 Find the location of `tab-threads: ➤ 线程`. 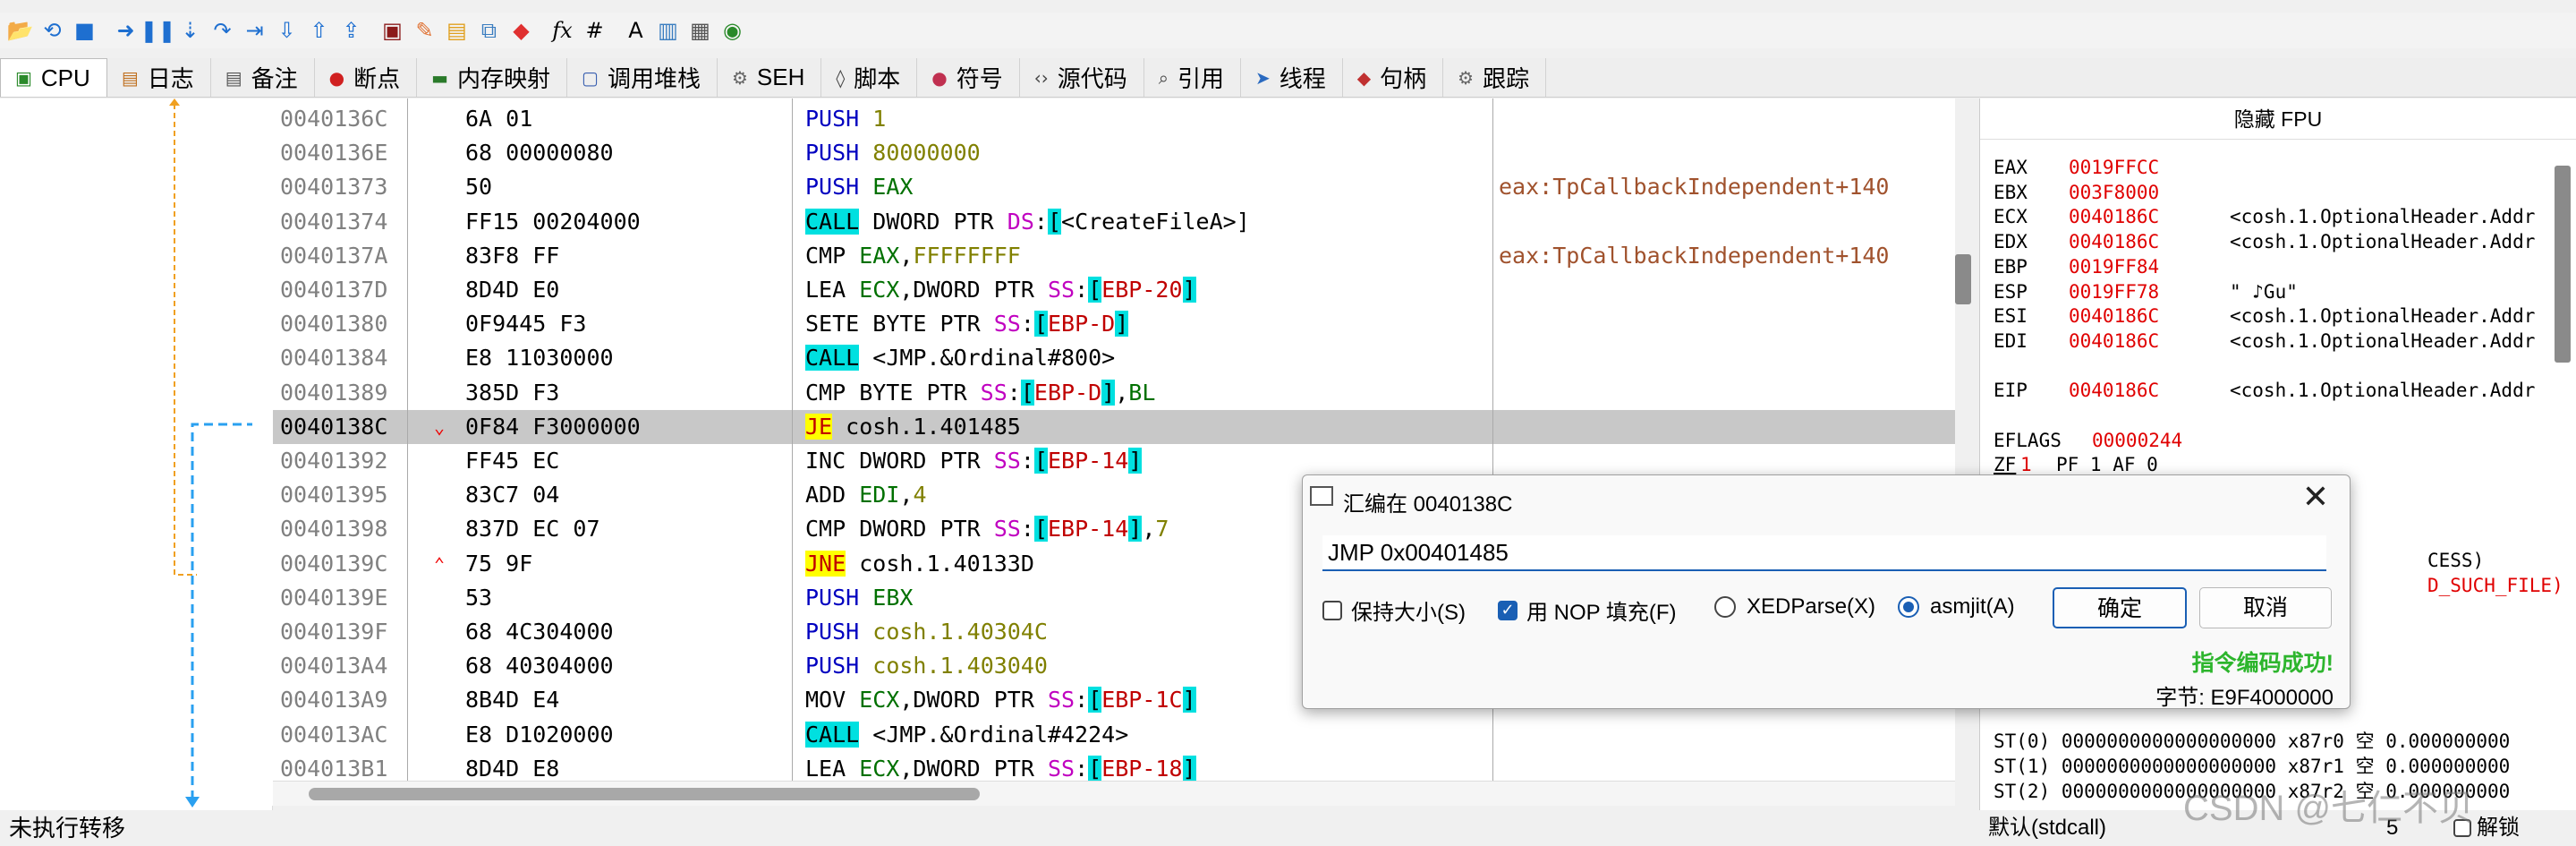

tab-threads: ➤ 线程 is located at coordinates (1292, 77).